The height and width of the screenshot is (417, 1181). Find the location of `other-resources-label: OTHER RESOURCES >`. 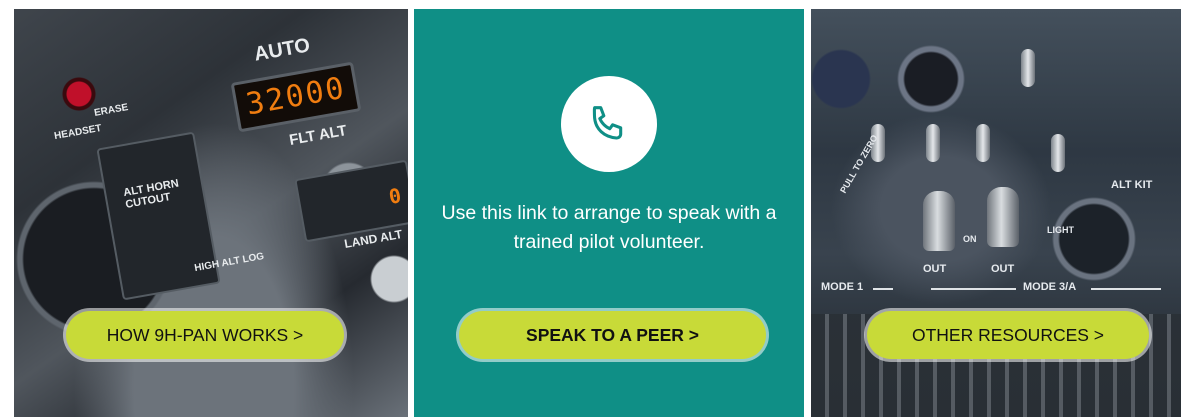

other-resources-label: OTHER RESOURCES > is located at coordinates (1008, 334).